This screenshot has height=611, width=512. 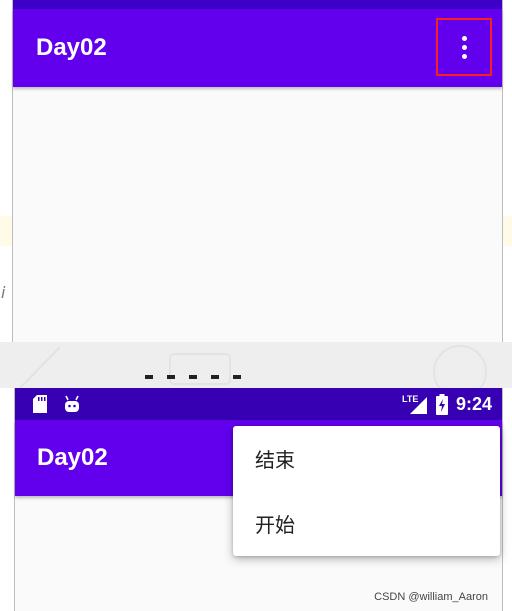 What do you see at coordinates (3, 292) in the screenshot?
I see `cropped-text-fragment: i` at bounding box center [3, 292].